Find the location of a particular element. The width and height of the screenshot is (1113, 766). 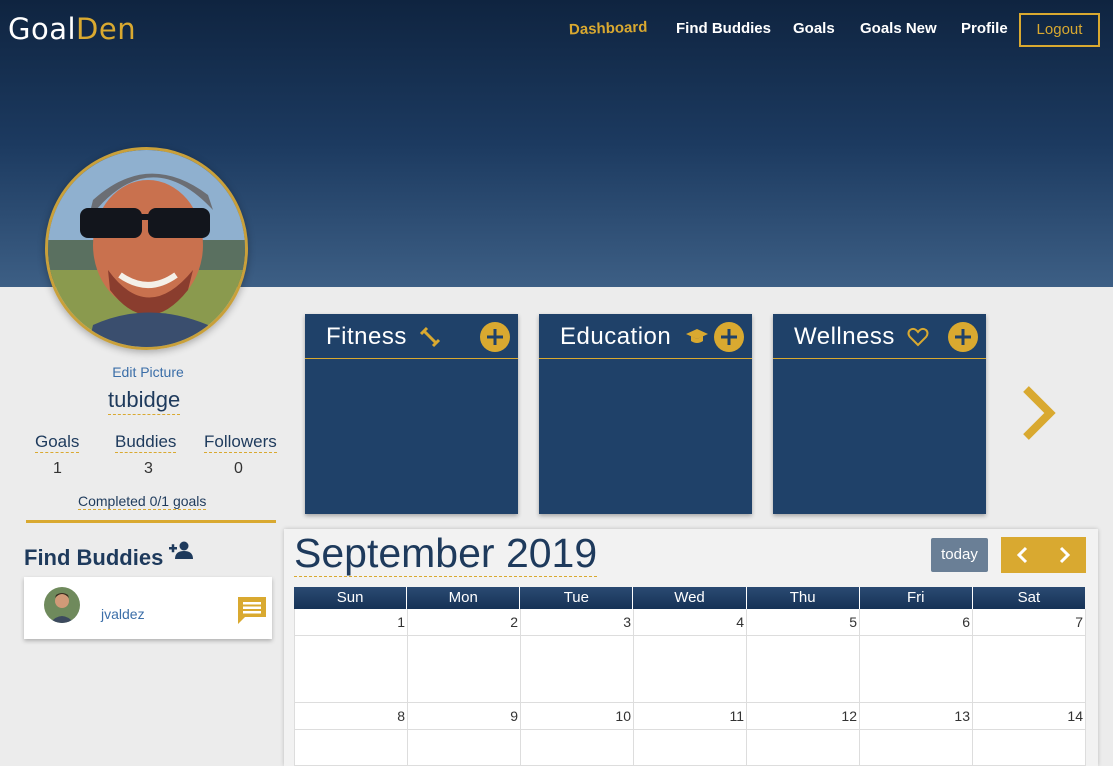

weekday-label: Sat is located at coordinates (1029, 597).